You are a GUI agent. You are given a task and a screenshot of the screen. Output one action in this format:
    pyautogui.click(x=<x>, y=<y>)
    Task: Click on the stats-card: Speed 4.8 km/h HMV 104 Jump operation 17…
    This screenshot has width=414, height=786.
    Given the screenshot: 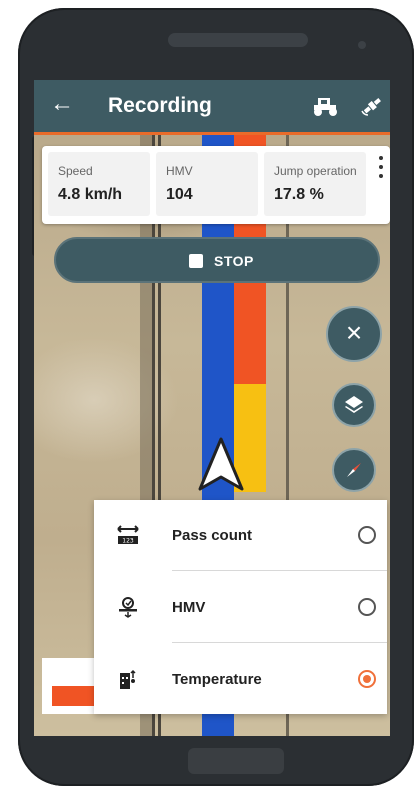 What is the action you would take?
    pyautogui.click(x=216, y=185)
    